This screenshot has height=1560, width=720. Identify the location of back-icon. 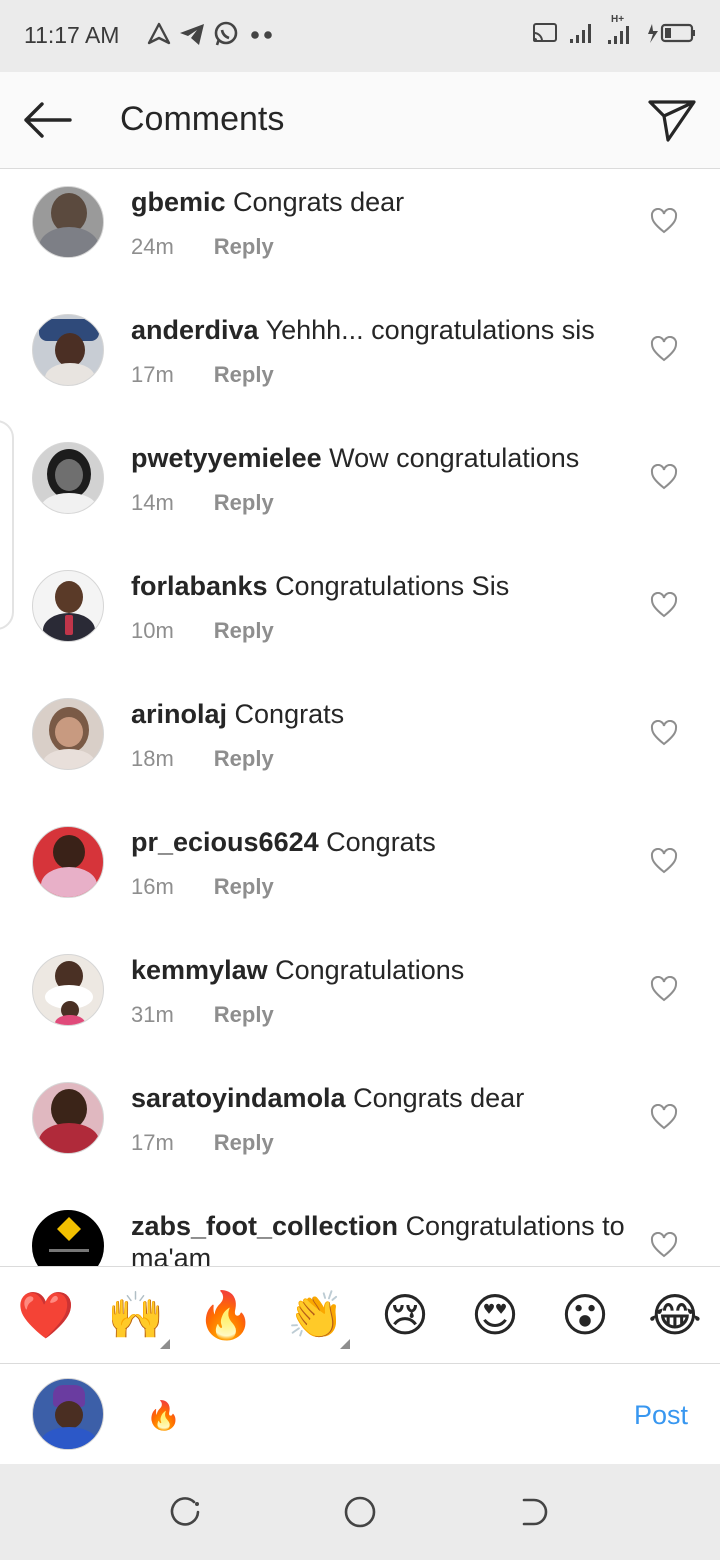
(534, 1512).